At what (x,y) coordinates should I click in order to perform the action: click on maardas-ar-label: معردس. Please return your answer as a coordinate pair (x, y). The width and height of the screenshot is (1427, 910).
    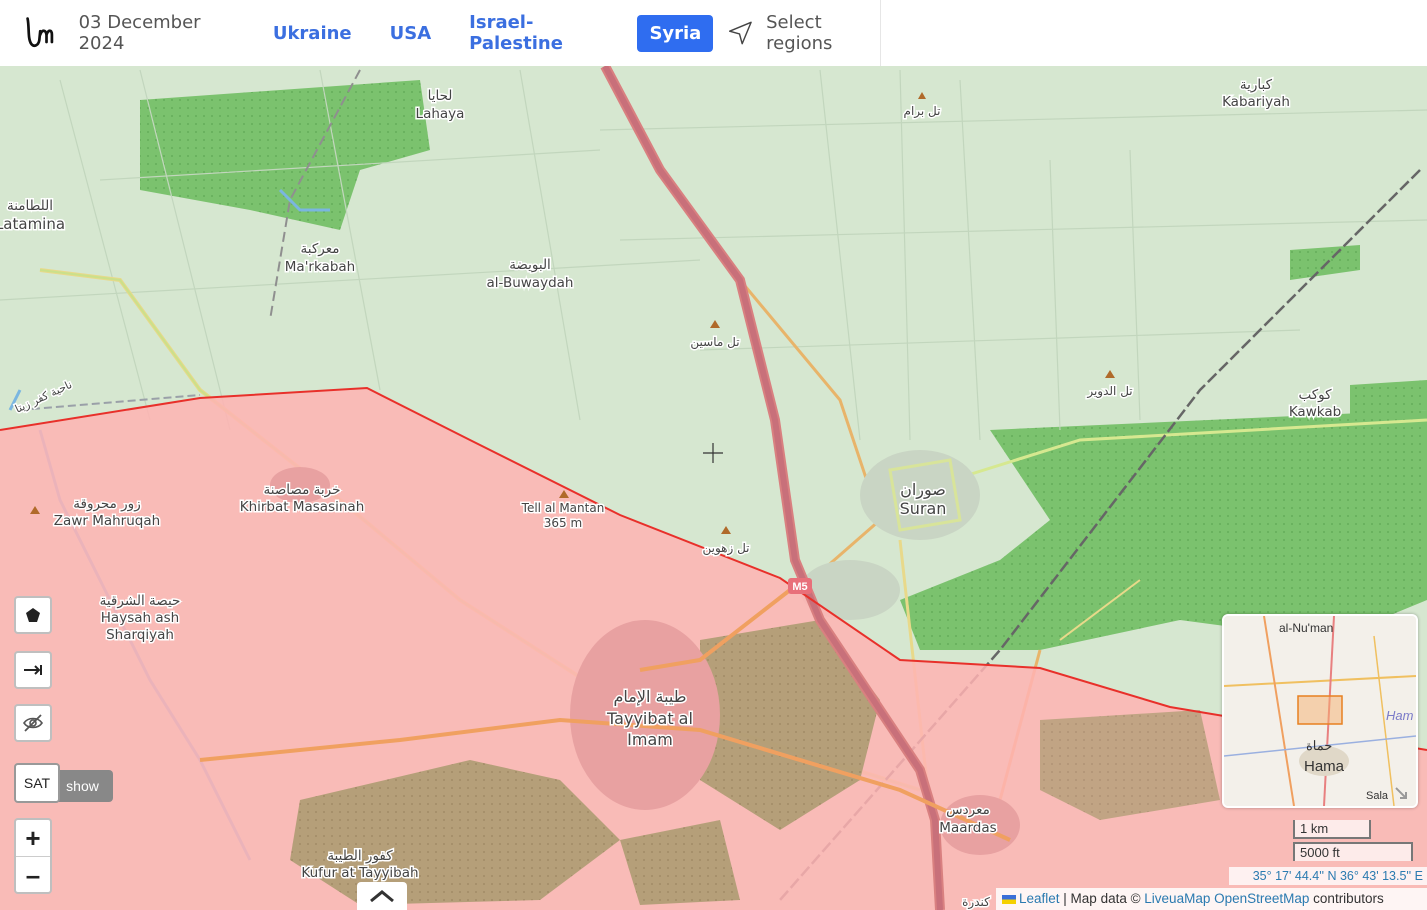
    Looking at the image, I should click on (968, 810).